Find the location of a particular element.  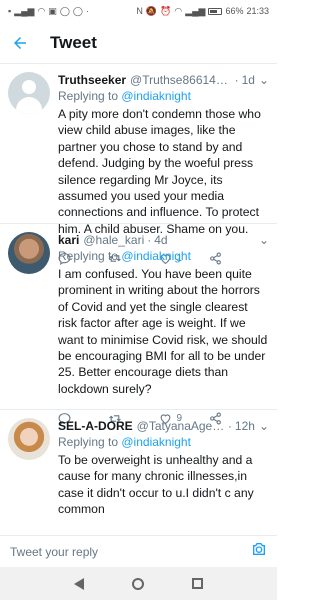

alarm-icon: ⏰ is located at coordinates (166, 10).